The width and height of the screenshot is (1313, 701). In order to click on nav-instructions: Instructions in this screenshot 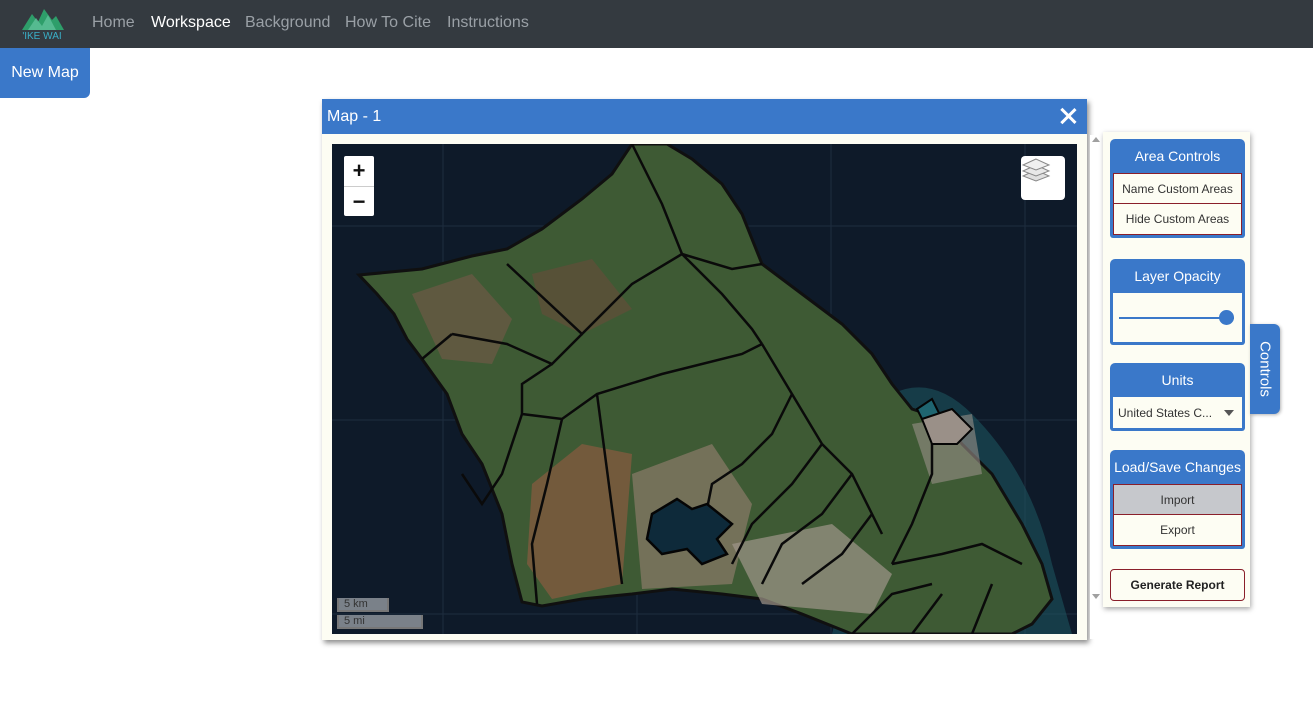, I will do `click(488, 23)`.